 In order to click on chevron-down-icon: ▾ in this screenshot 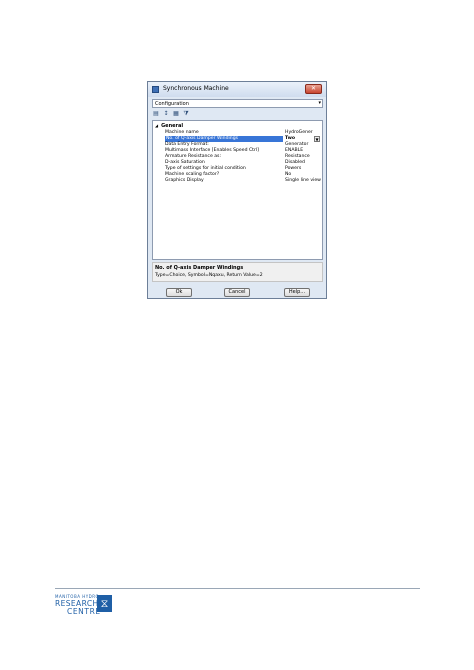, I will do `click(319, 103)`.